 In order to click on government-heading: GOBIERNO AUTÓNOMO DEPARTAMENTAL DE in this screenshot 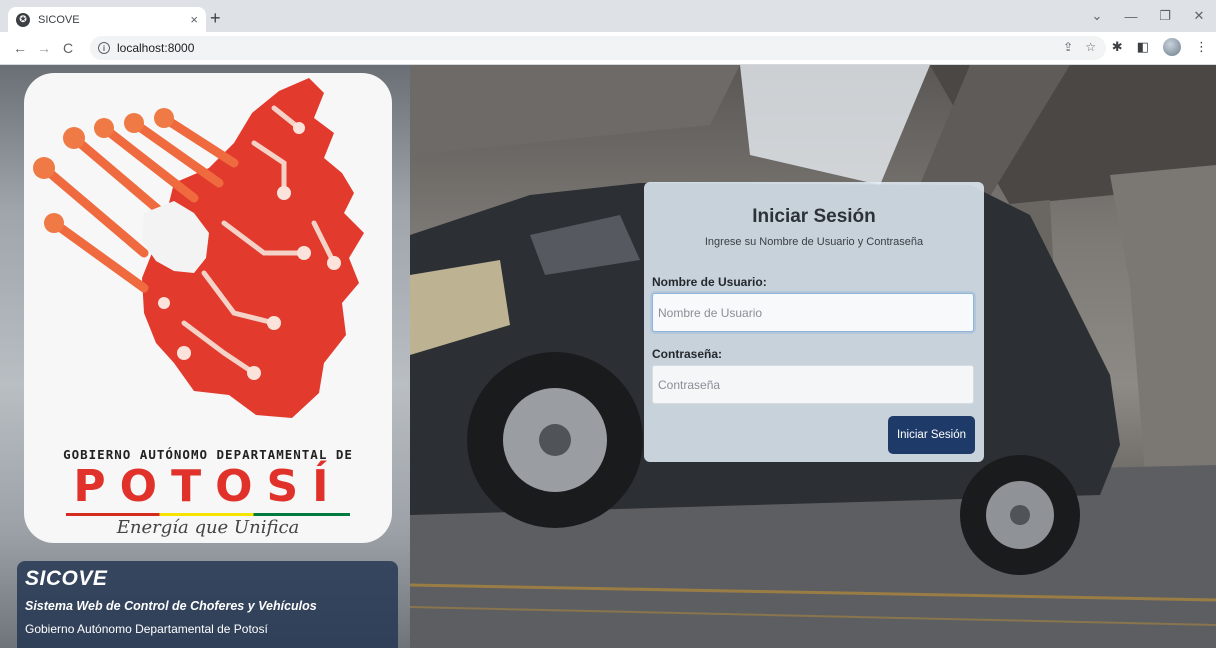, I will do `click(208, 454)`.